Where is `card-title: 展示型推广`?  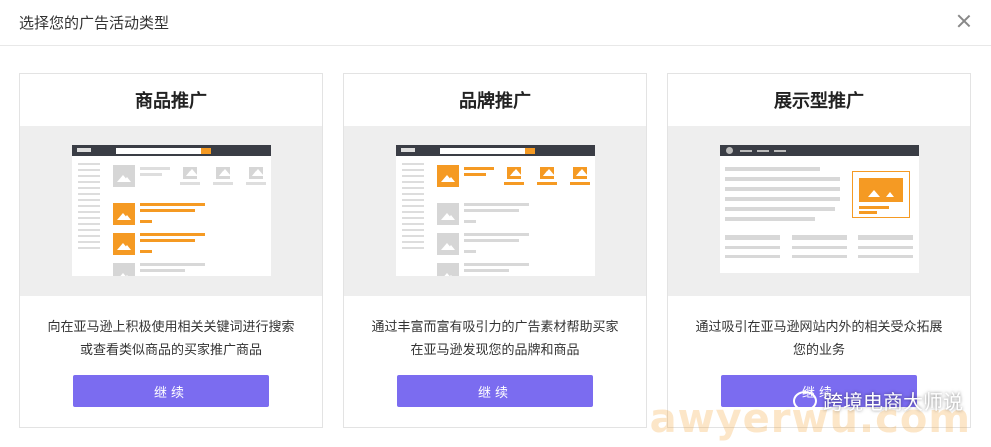 card-title: 展示型推广 is located at coordinates (819, 101).